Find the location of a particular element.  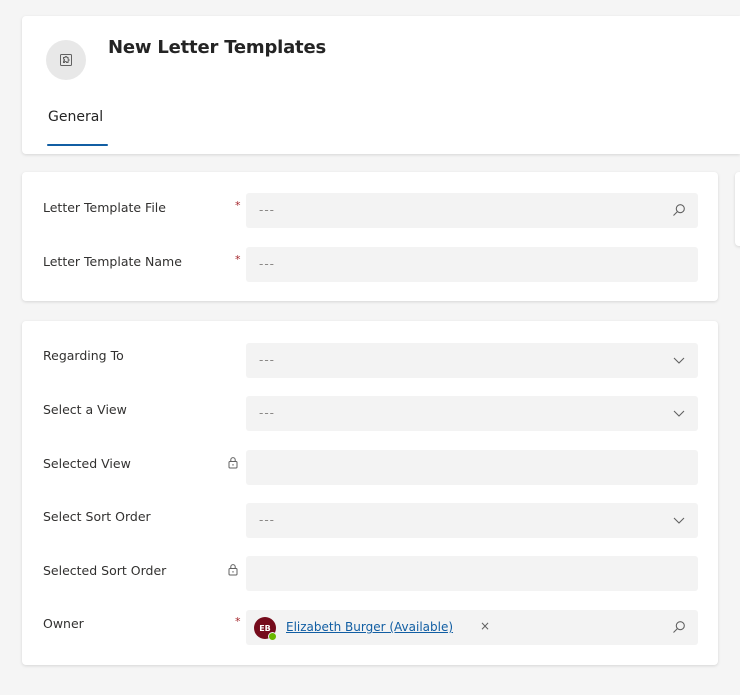

remove-owner-button: × is located at coordinates (485, 626).